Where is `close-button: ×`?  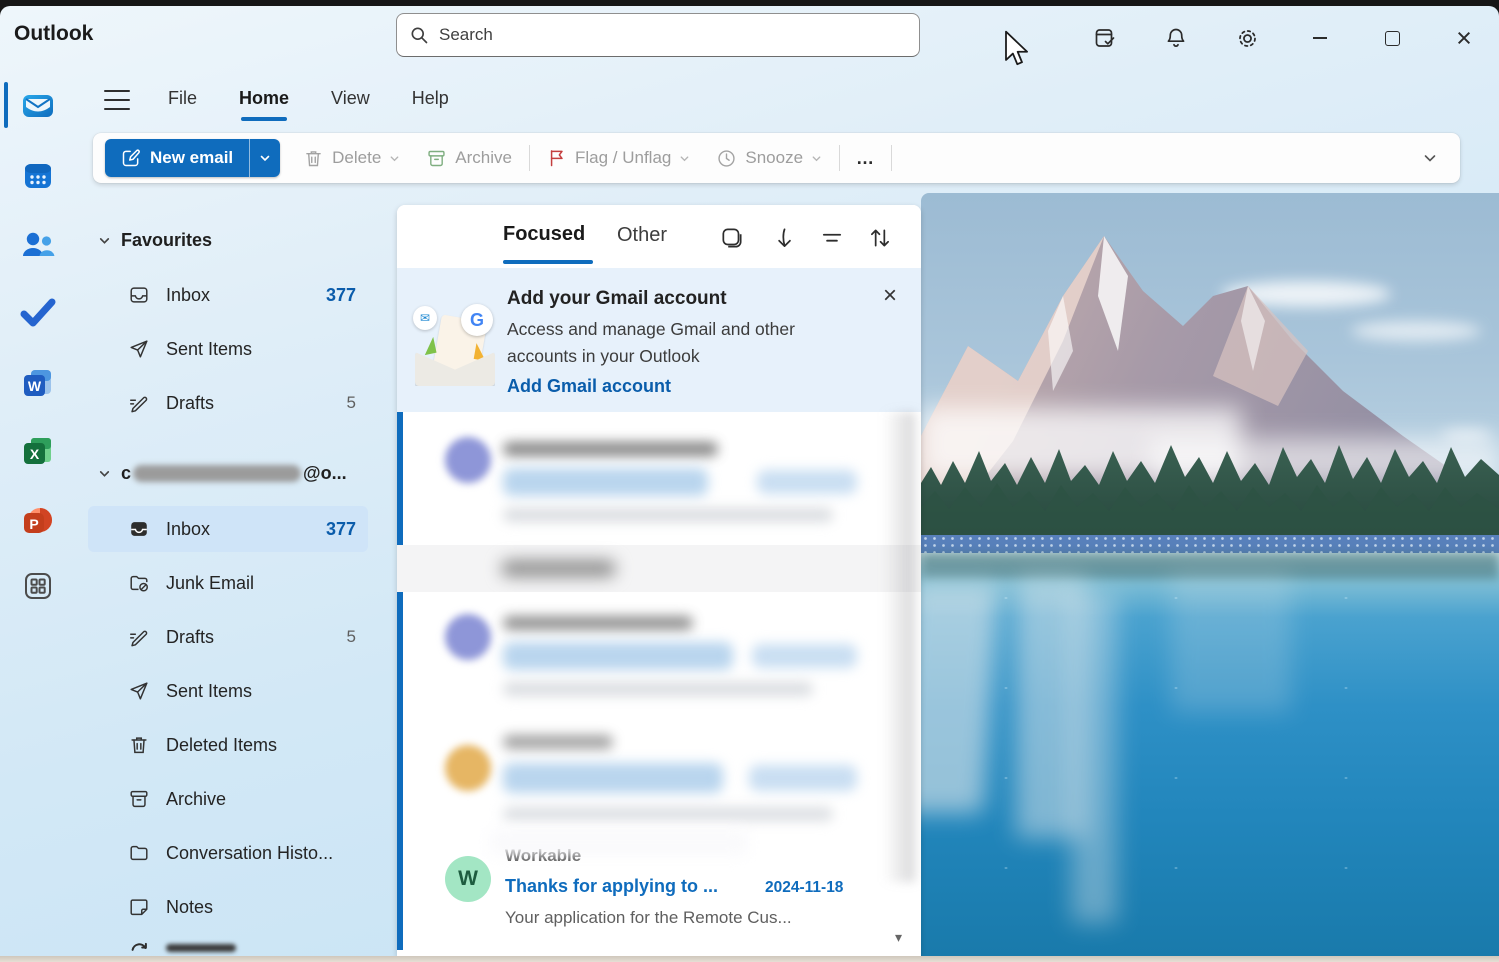 close-button: × is located at coordinates (1464, 38).